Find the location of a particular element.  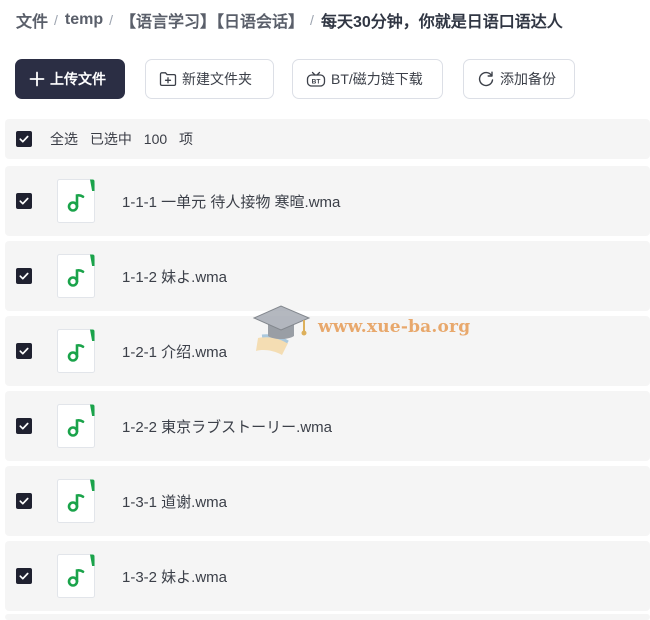

file-name: 1-3-1 道谢.wma is located at coordinates (174, 501).